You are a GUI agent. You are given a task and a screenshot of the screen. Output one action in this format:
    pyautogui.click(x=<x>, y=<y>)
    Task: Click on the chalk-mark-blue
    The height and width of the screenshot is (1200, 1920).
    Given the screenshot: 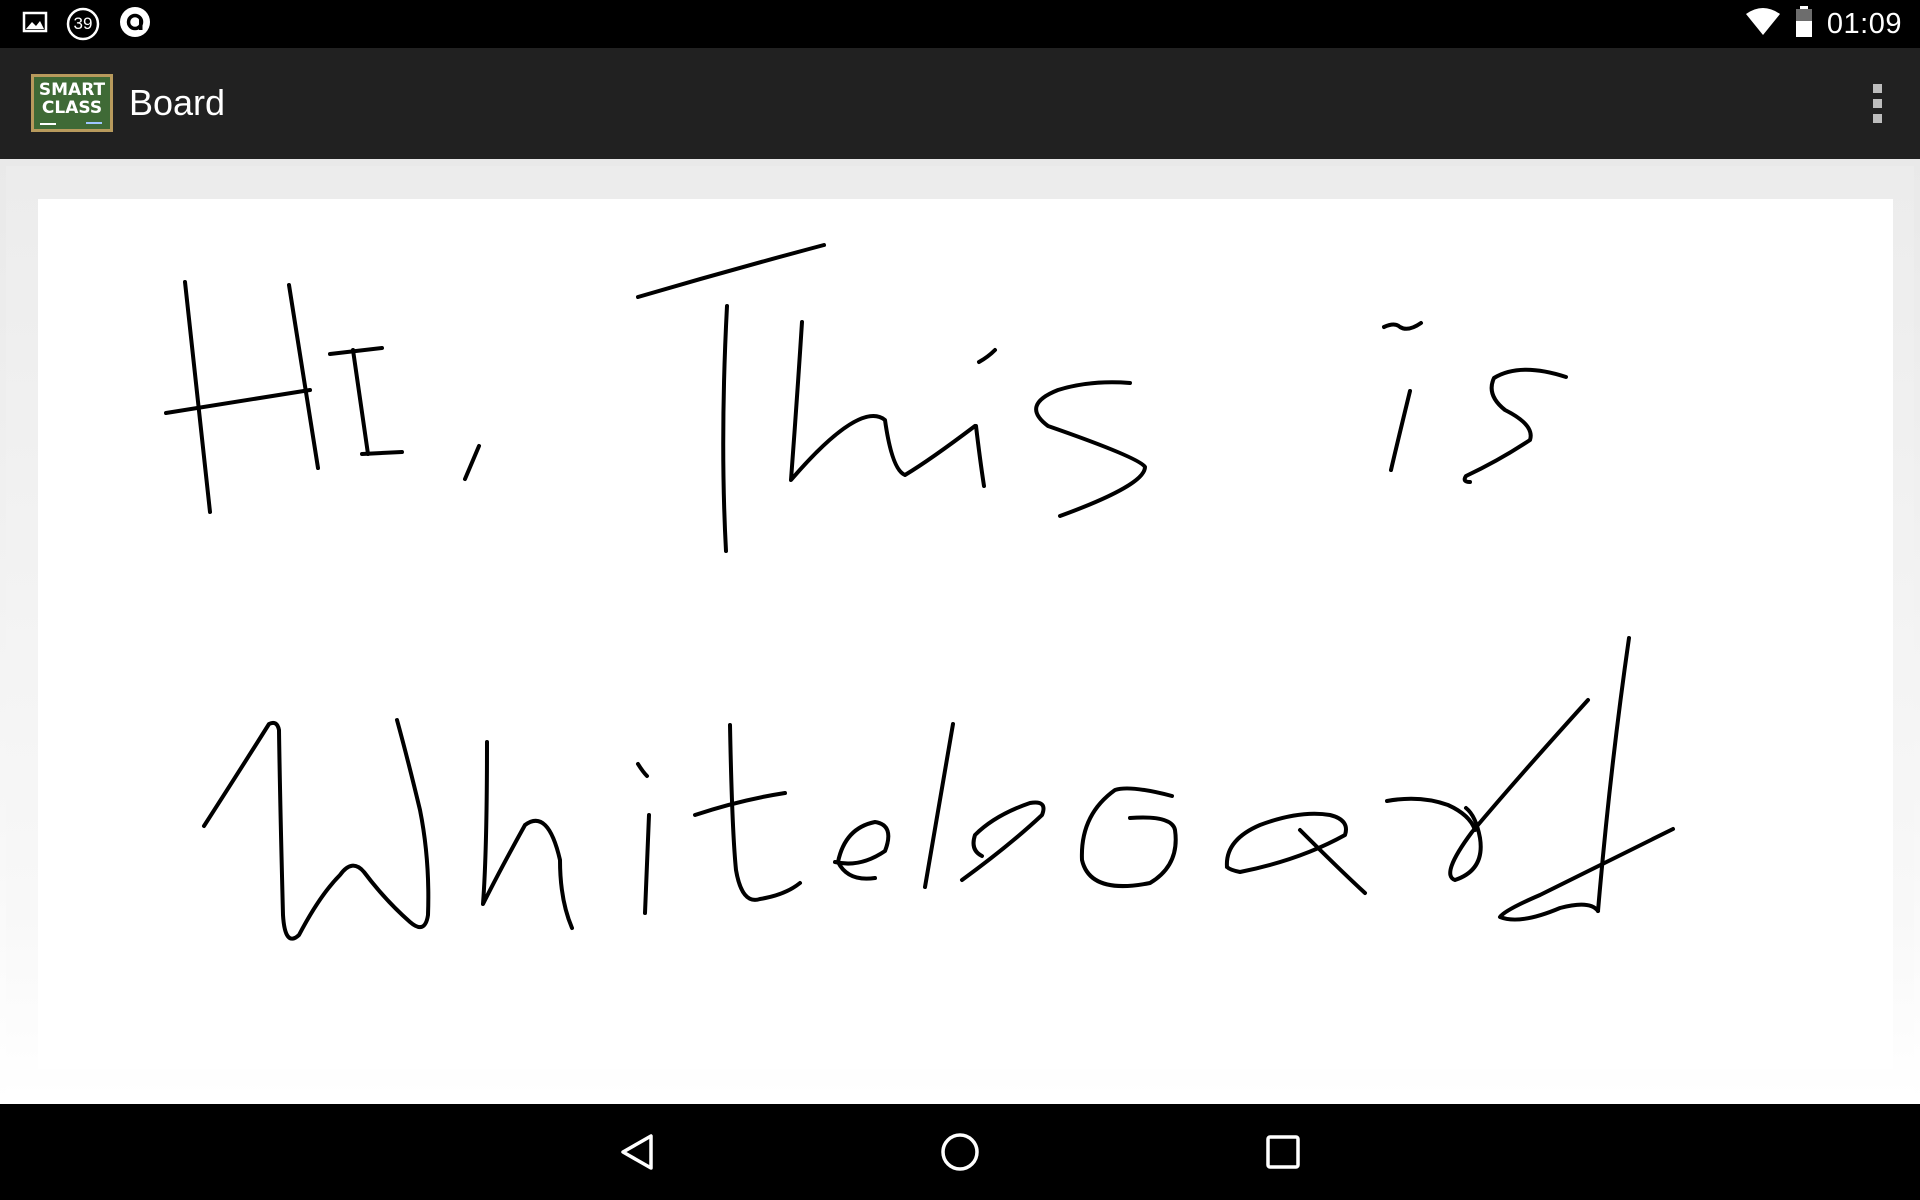 What is the action you would take?
    pyautogui.click(x=94, y=123)
    